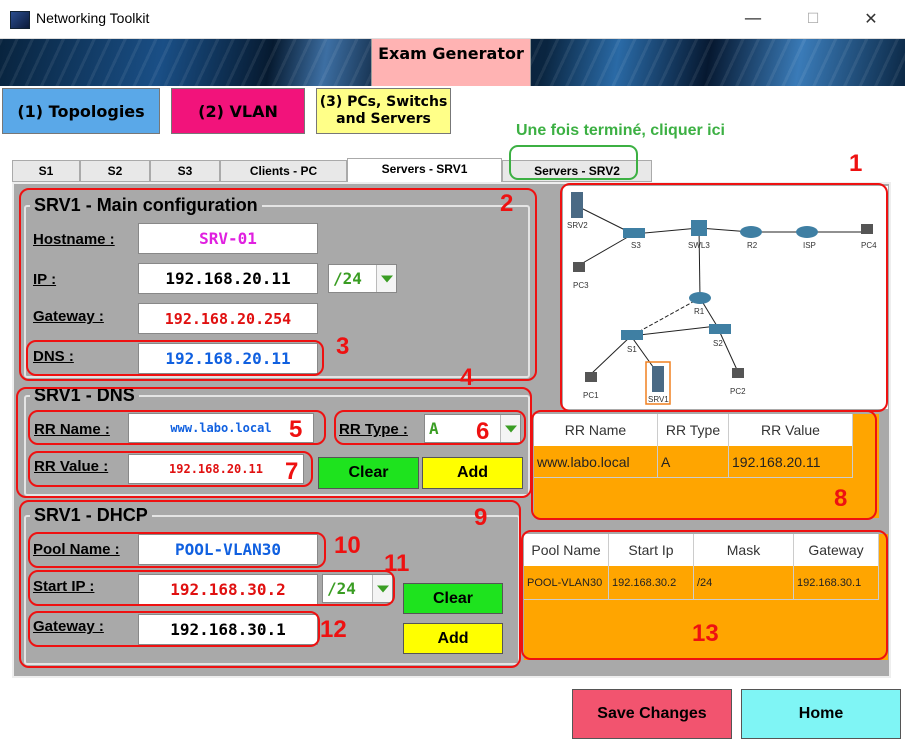 Image resolution: width=905 pixels, height=741 pixels. I want to click on tab-s1: S1, so click(46, 171).